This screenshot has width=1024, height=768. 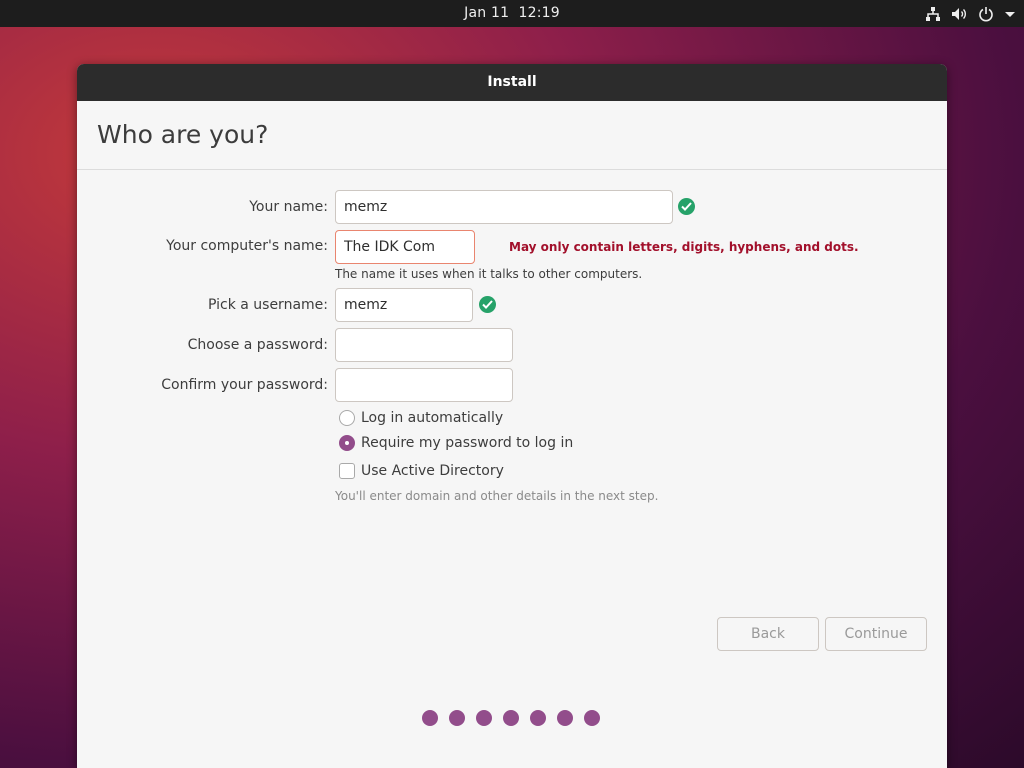 I want to click on auto-login-option: Log in automatically, so click(x=421, y=418).